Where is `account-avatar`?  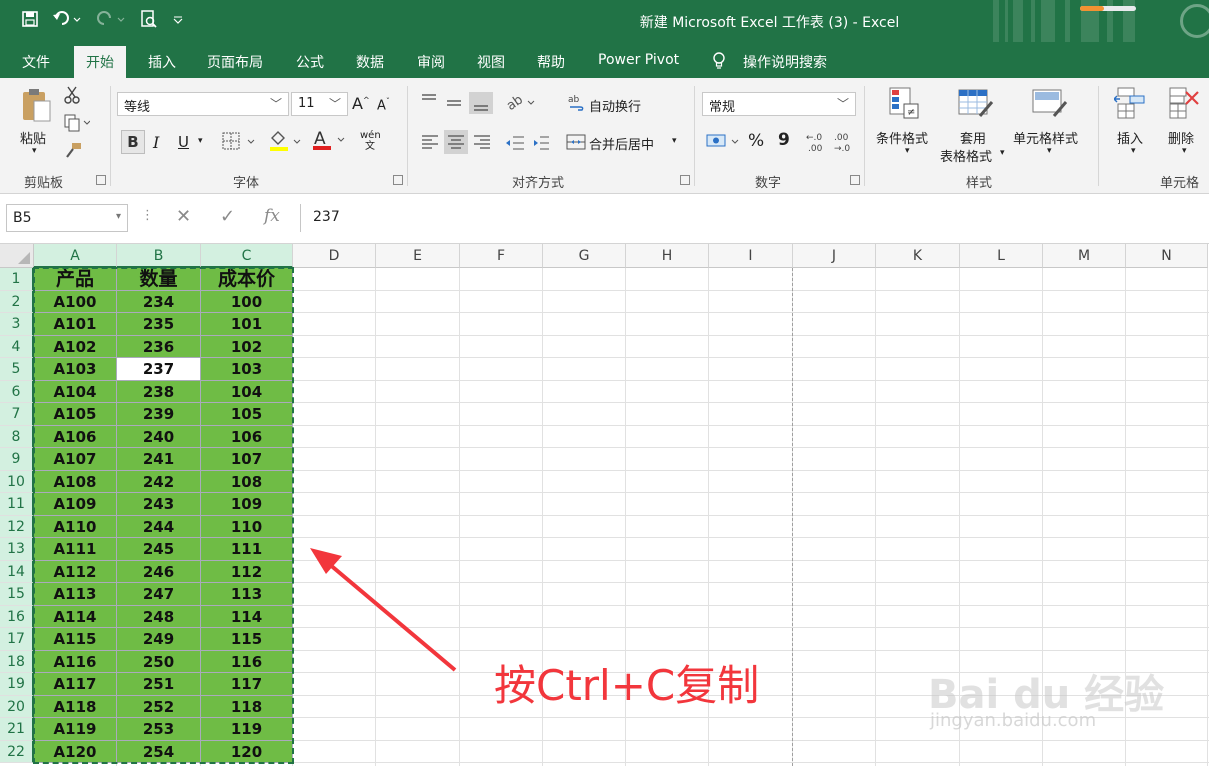
account-avatar is located at coordinates (1194, 21).